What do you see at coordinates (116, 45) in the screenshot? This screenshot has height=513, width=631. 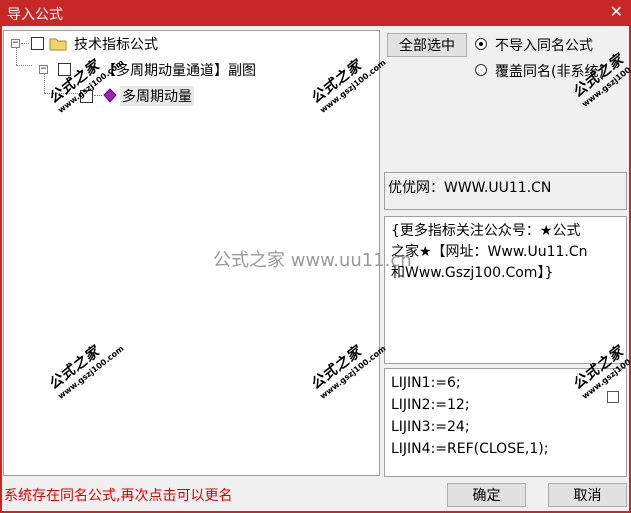 I see `tree-label-root: 技术指标公式` at bounding box center [116, 45].